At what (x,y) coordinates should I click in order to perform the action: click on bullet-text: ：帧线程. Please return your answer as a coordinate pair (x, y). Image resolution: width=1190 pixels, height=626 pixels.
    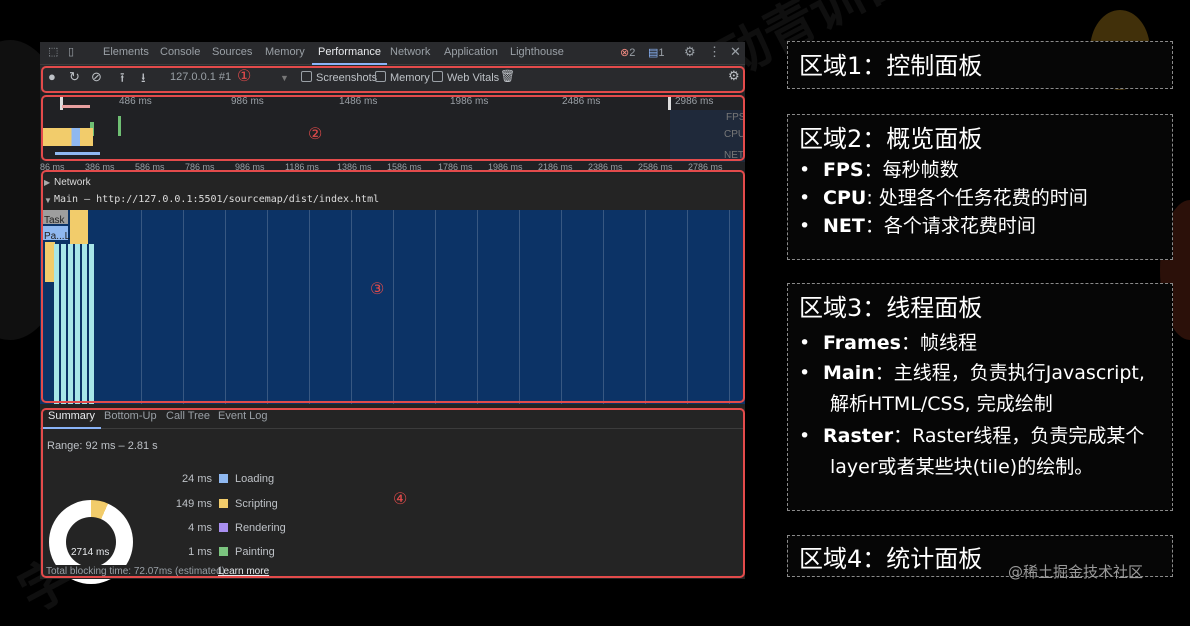
    Looking at the image, I should click on (938, 343).